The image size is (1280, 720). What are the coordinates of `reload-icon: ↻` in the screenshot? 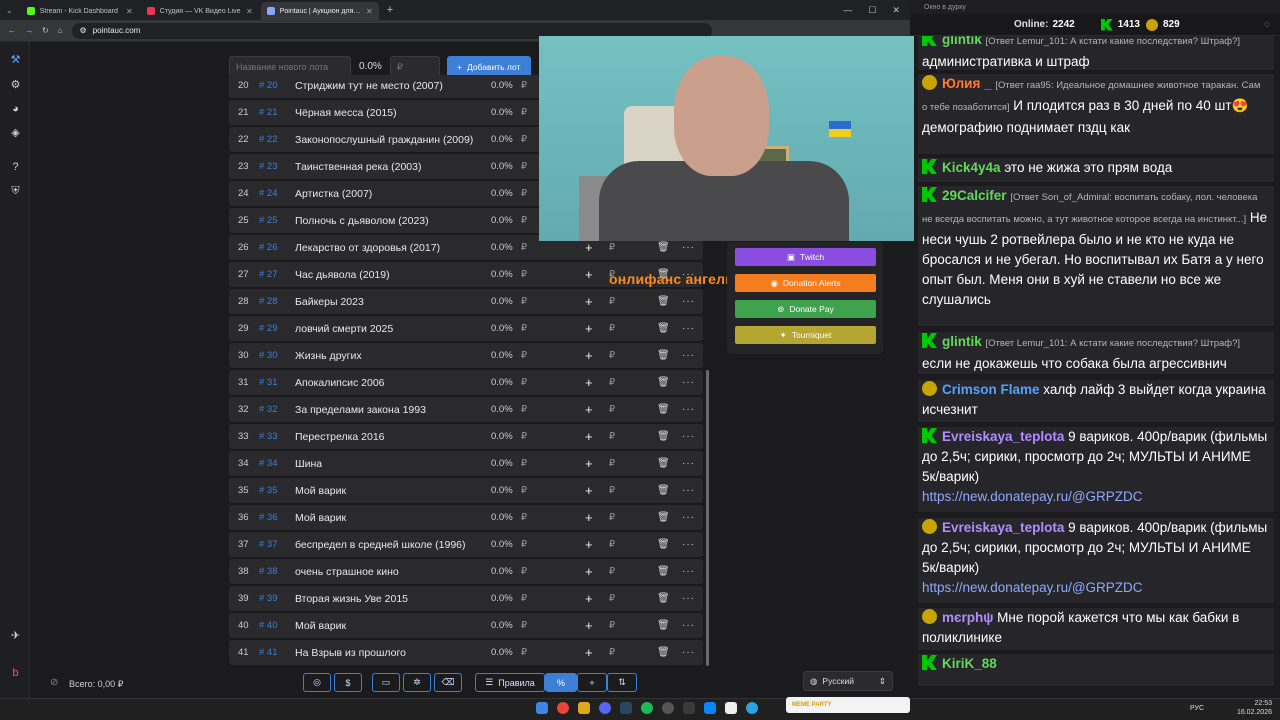 It's located at (45, 30).